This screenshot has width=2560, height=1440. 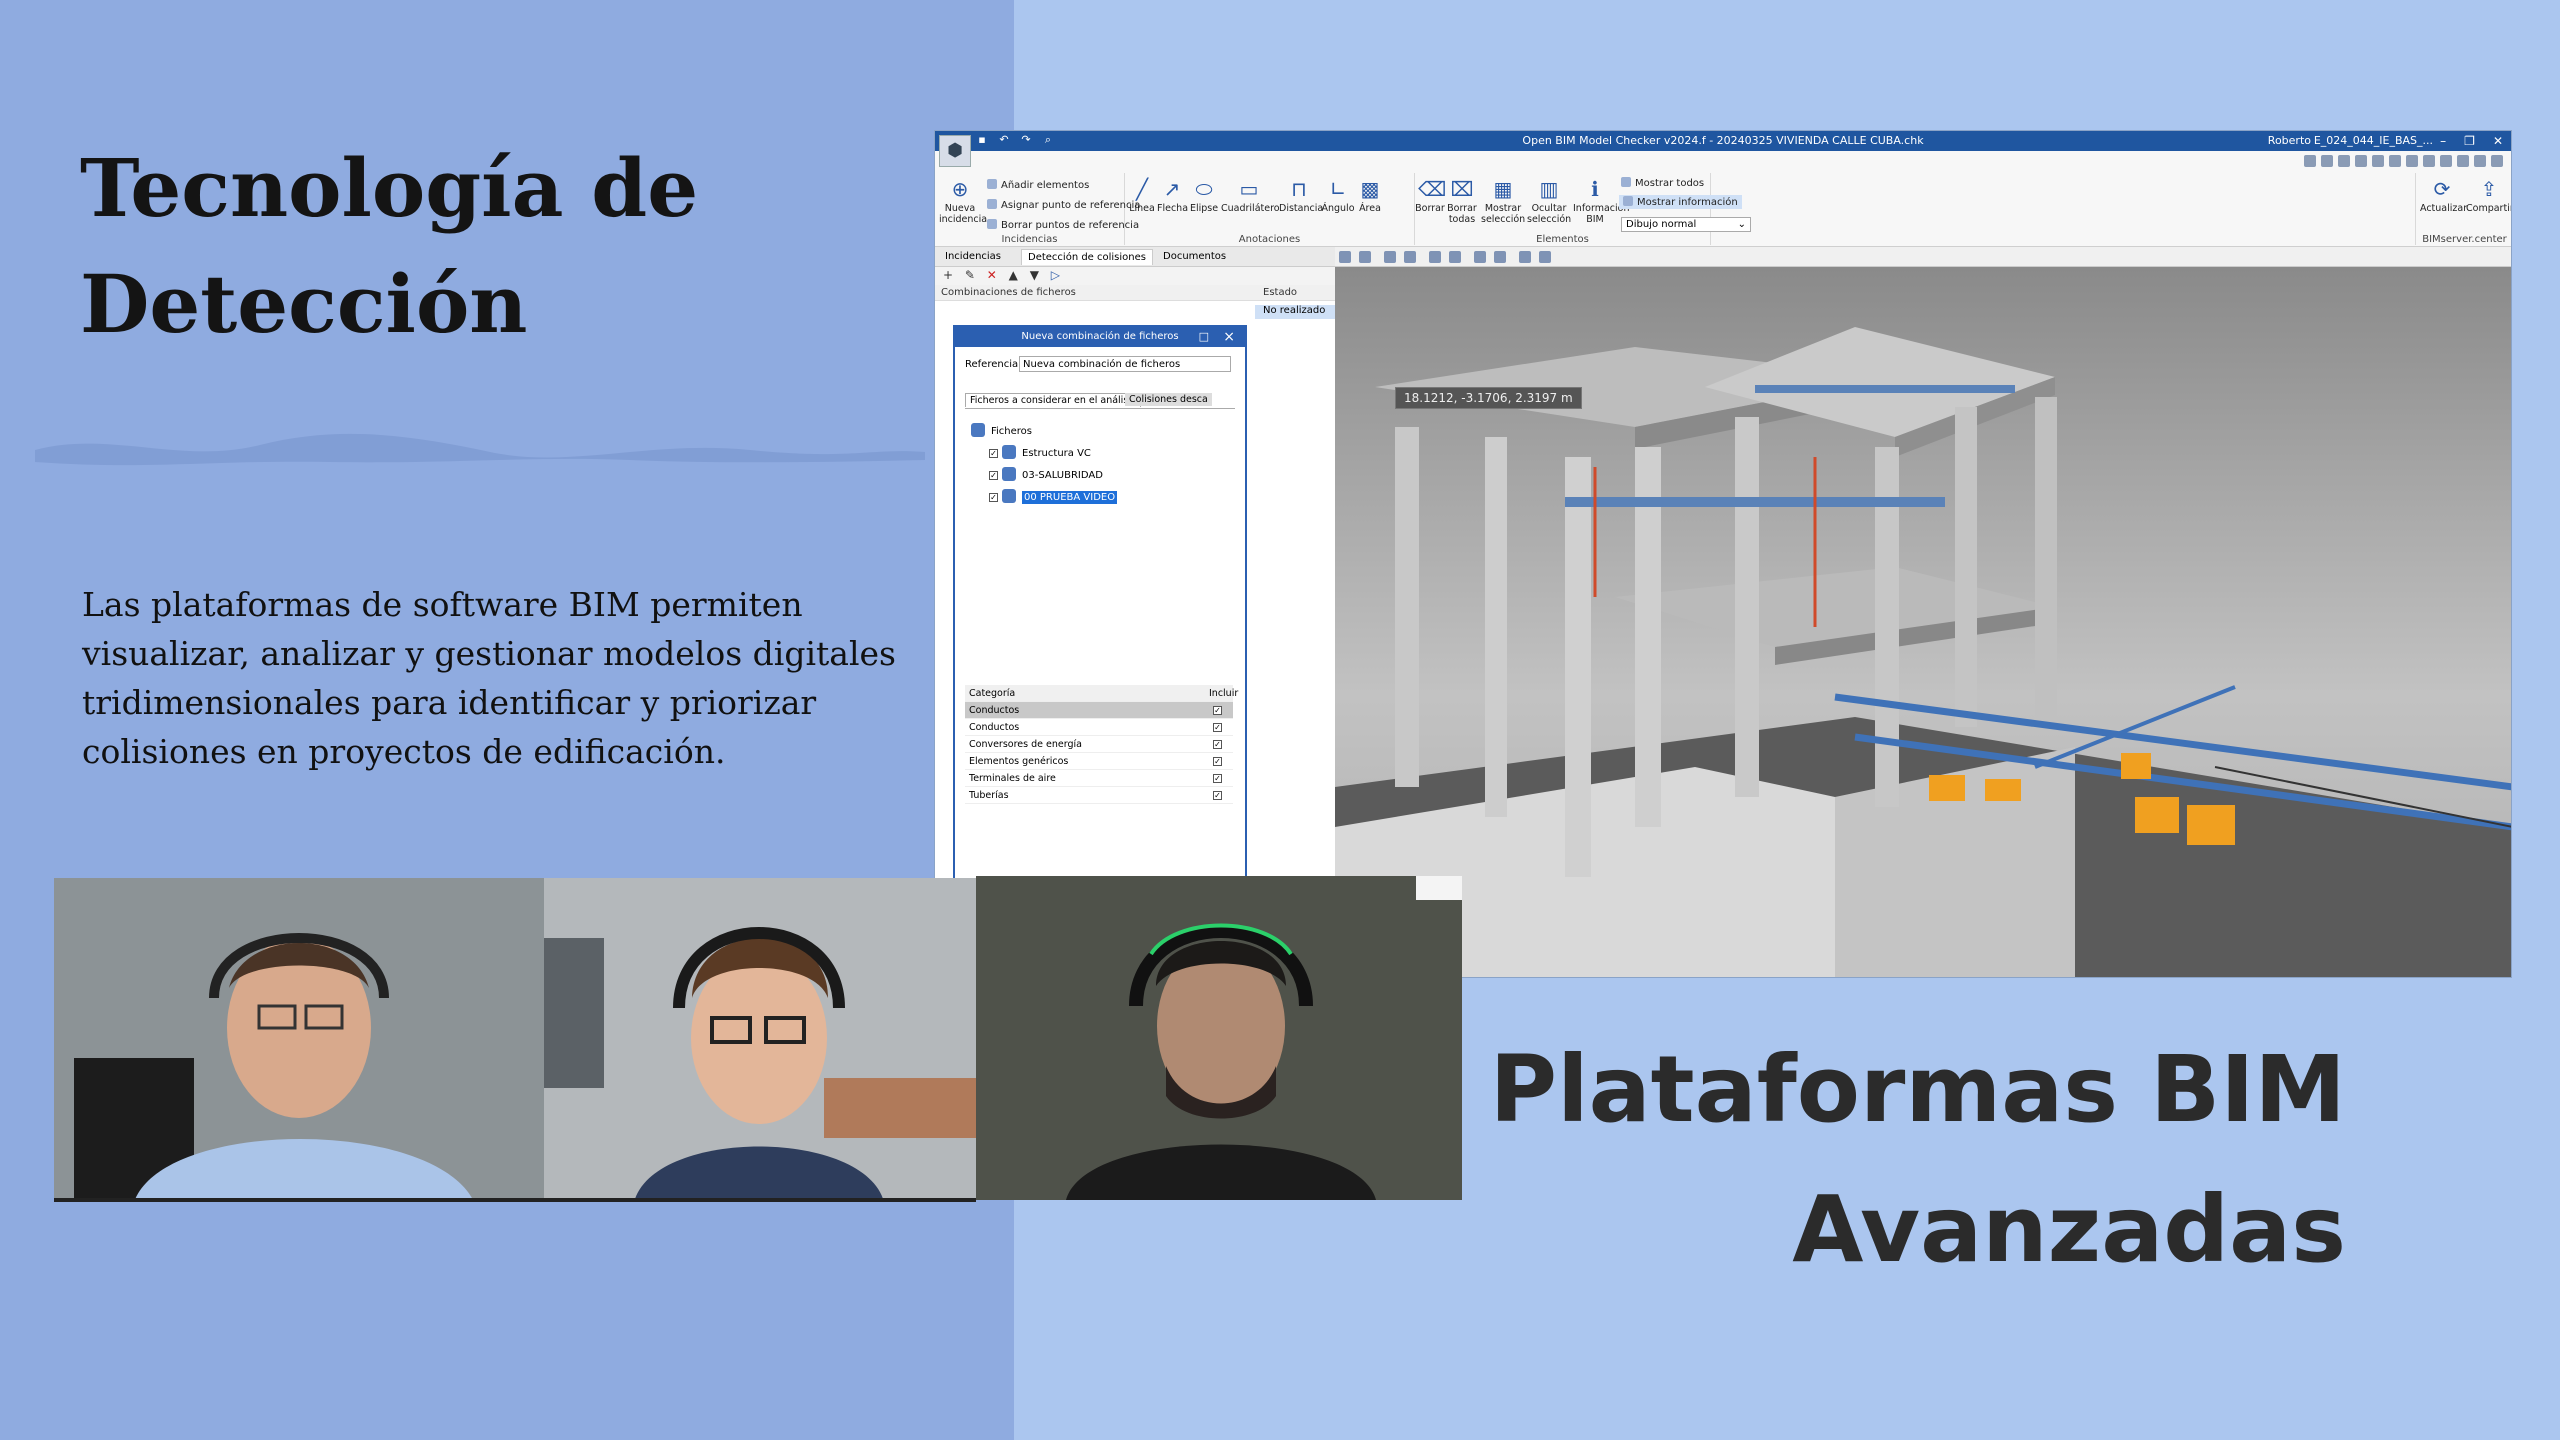 I want to click on cat-label: Conductos, so click(x=994, y=727).